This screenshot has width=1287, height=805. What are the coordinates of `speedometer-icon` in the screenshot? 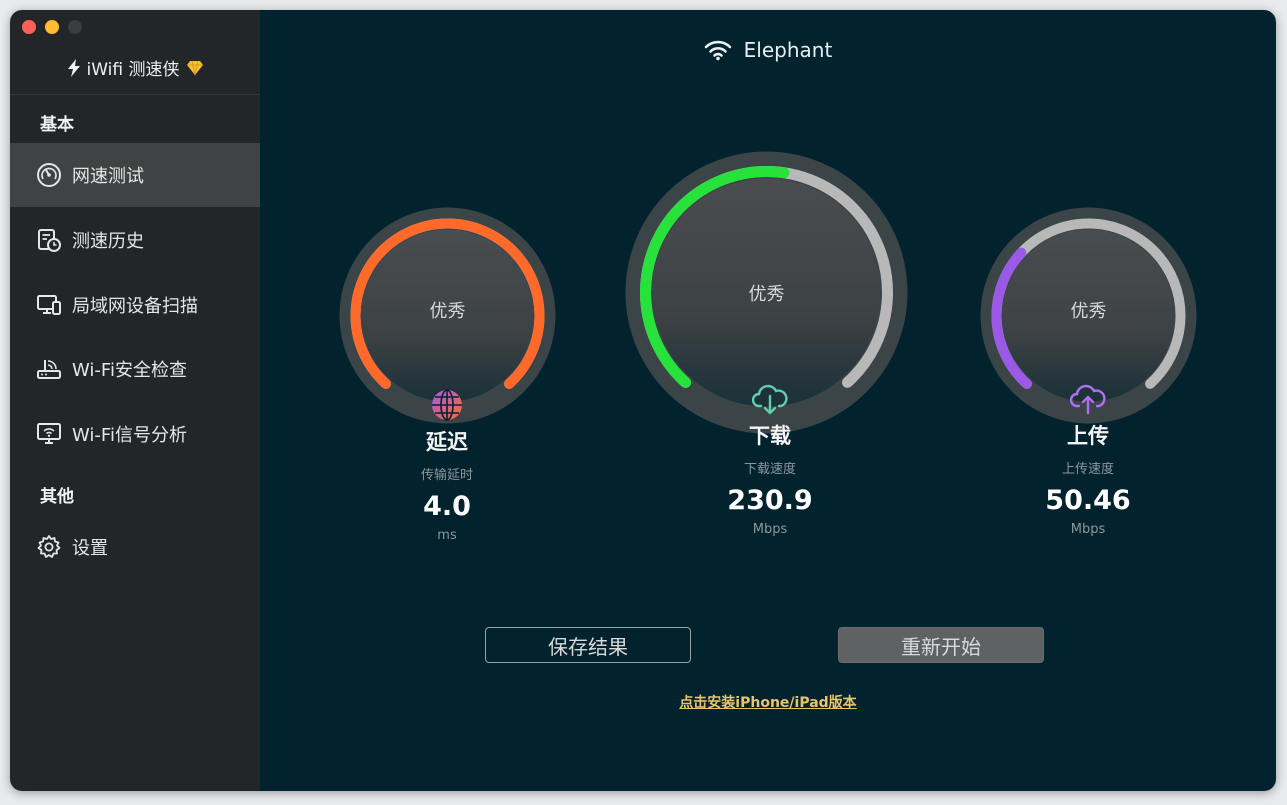 It's located at (49, 175).